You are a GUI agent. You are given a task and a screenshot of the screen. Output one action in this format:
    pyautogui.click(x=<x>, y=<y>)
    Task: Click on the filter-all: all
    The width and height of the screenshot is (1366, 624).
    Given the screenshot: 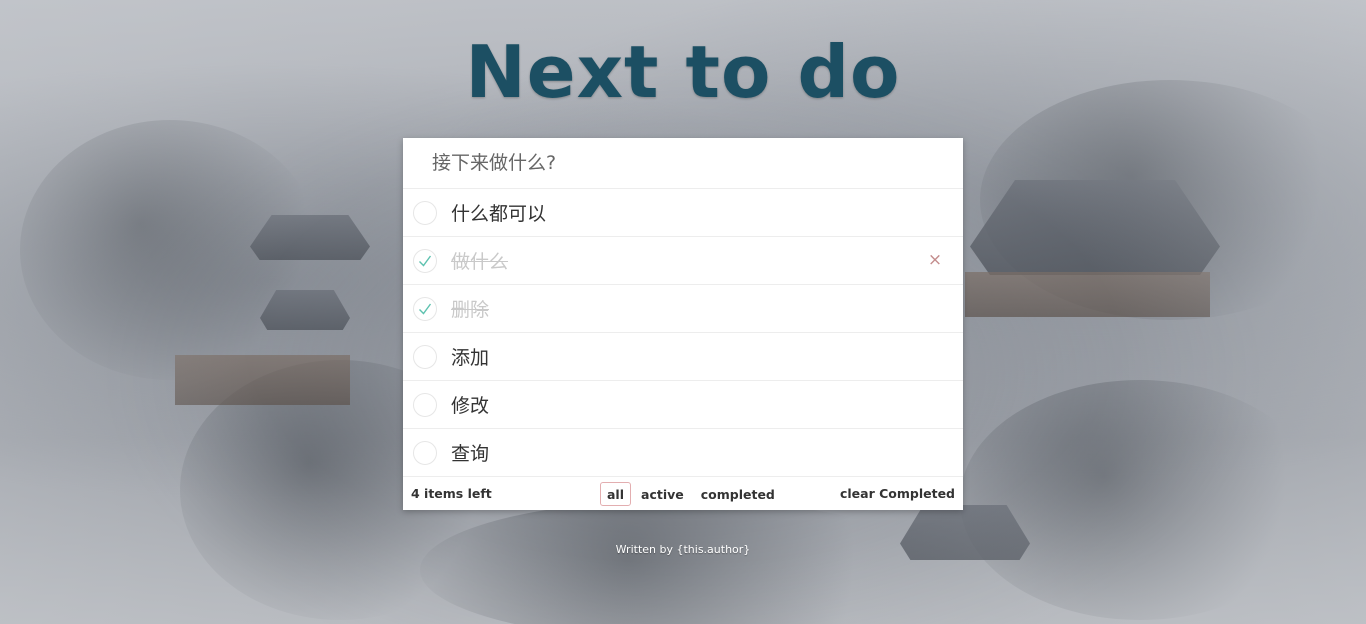 What is the action you would take?
    pyautogui.click(x=616, y=494)
    